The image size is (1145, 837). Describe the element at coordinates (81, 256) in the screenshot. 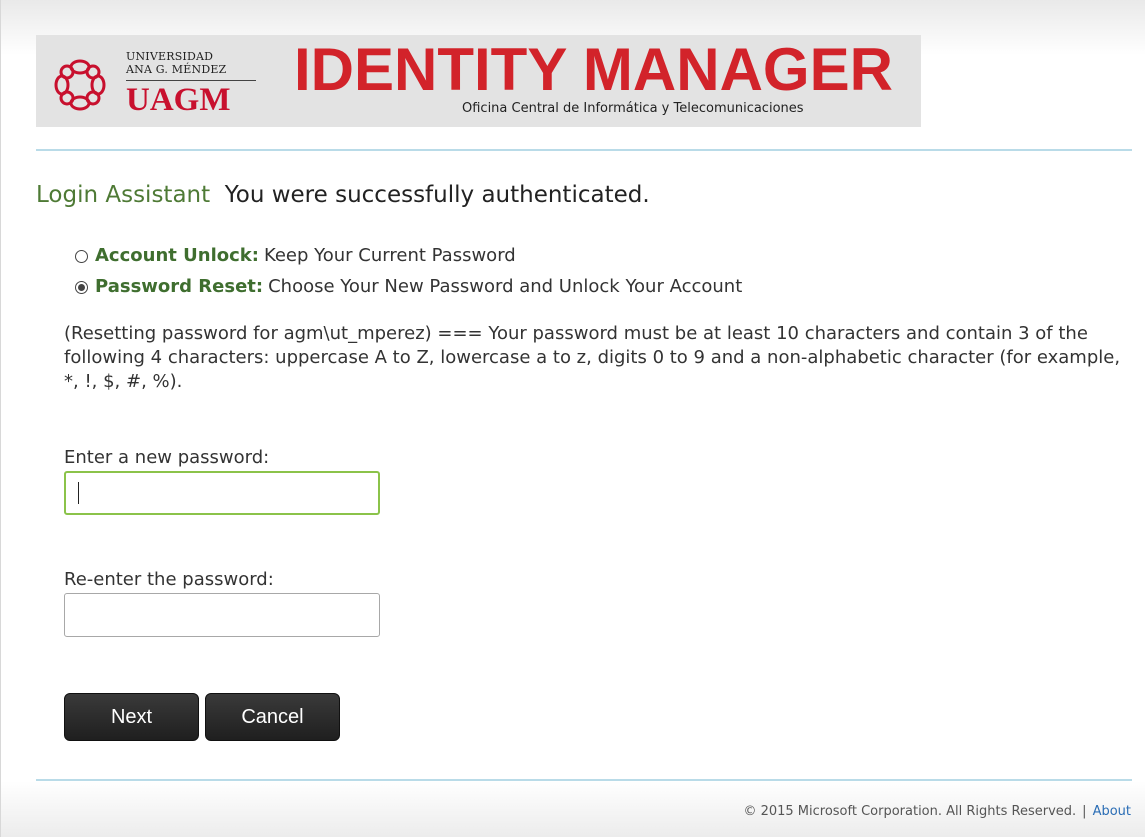

I see `account-unlock-radio` at that location.